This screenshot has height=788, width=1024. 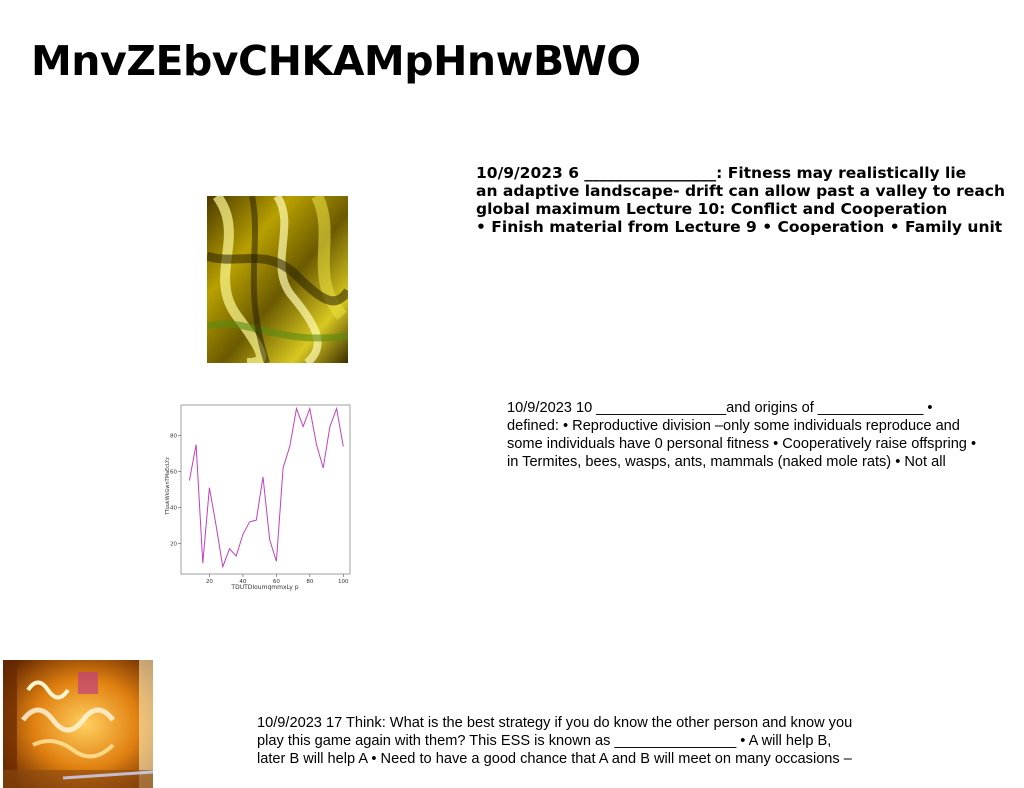 I want to click on graffiti-photo, so click(x=78, y=724).